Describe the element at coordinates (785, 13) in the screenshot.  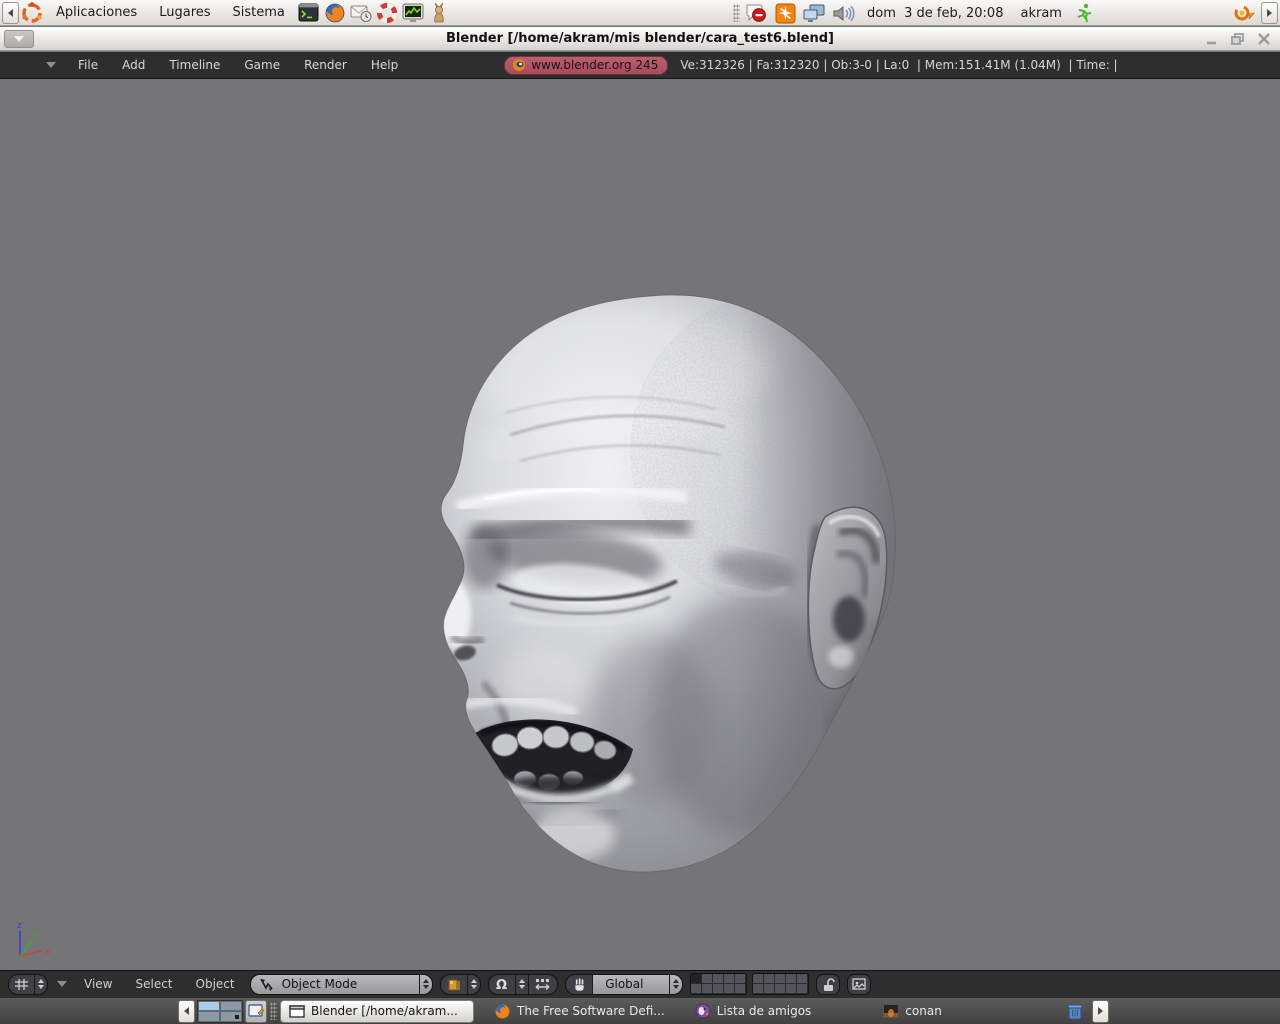
I see `notification-star-icon` at that location.